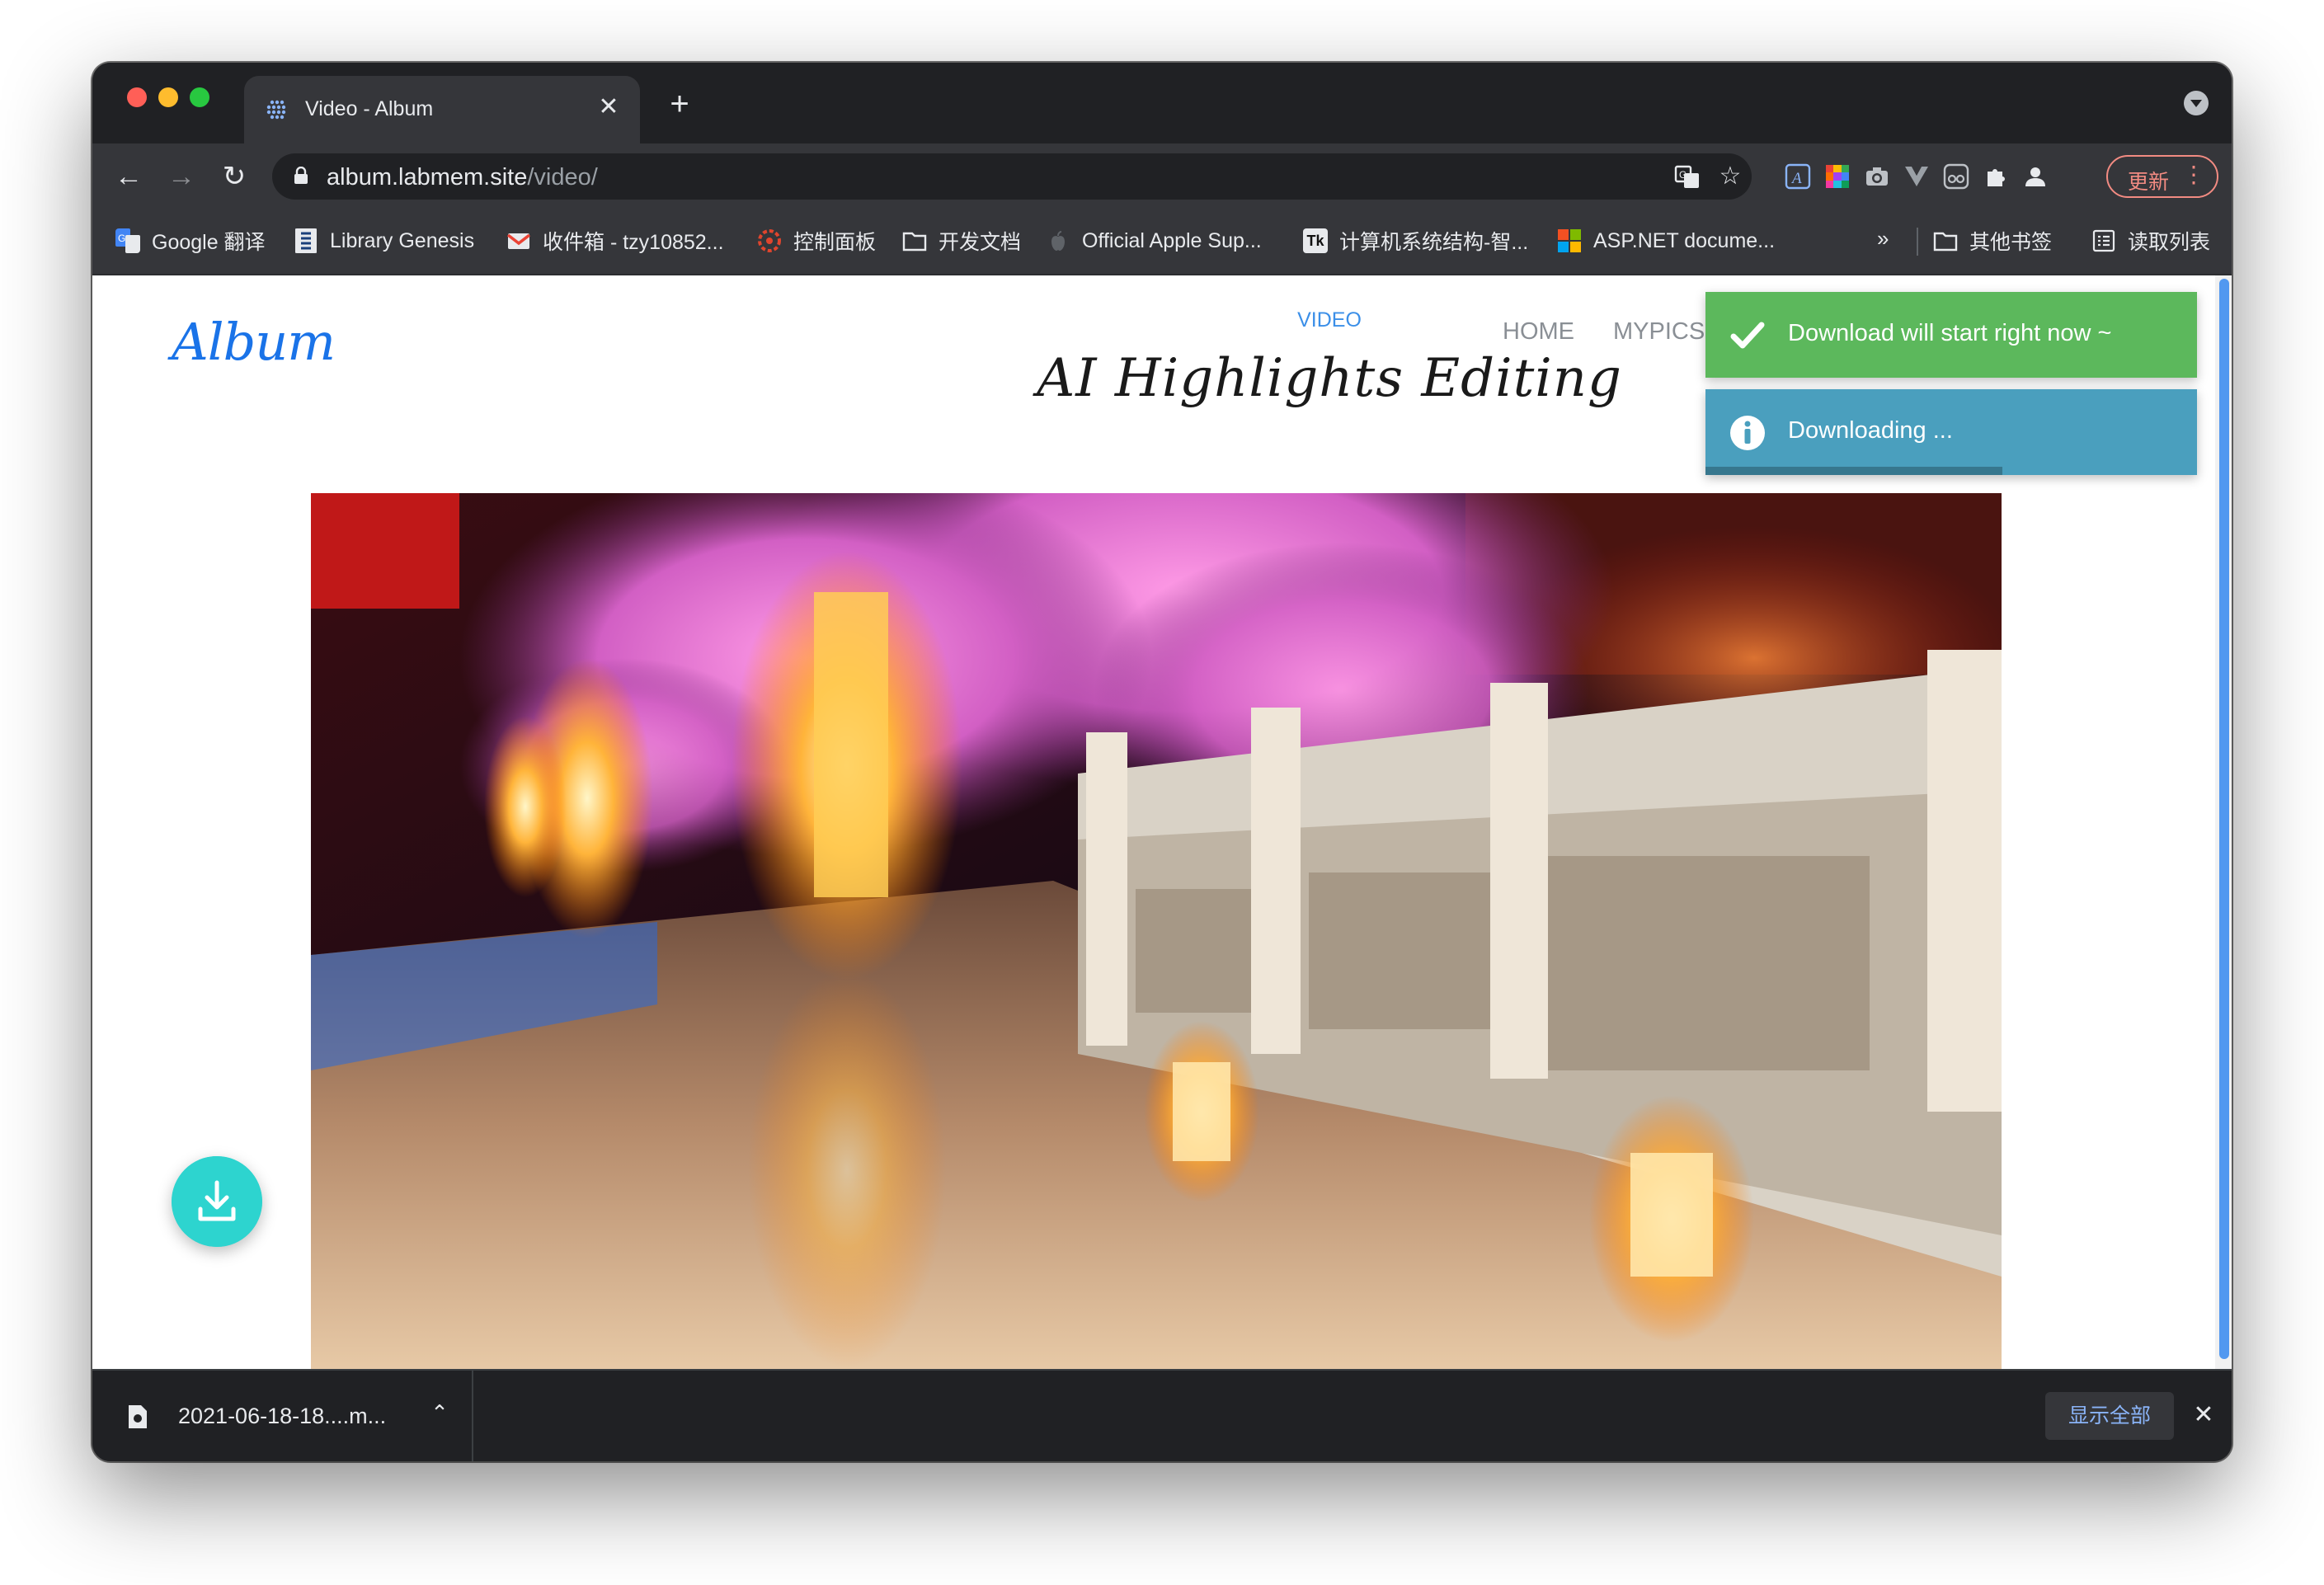 This screenshot has height=1585, width=2324. I want to click on forward-arrow-icon: →, so click(182, 177).